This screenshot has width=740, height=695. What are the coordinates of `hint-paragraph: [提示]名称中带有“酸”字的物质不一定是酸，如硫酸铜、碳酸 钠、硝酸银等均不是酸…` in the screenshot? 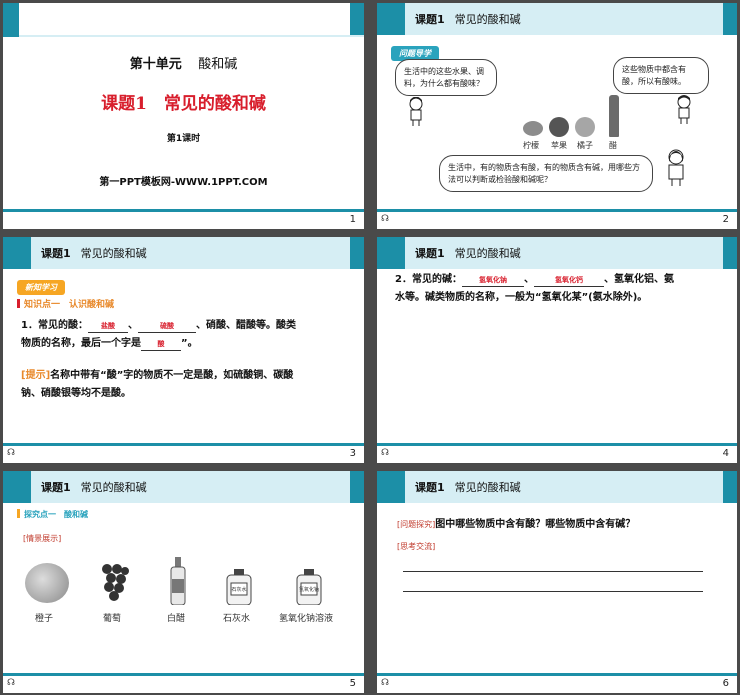 It's located at (157, 384).